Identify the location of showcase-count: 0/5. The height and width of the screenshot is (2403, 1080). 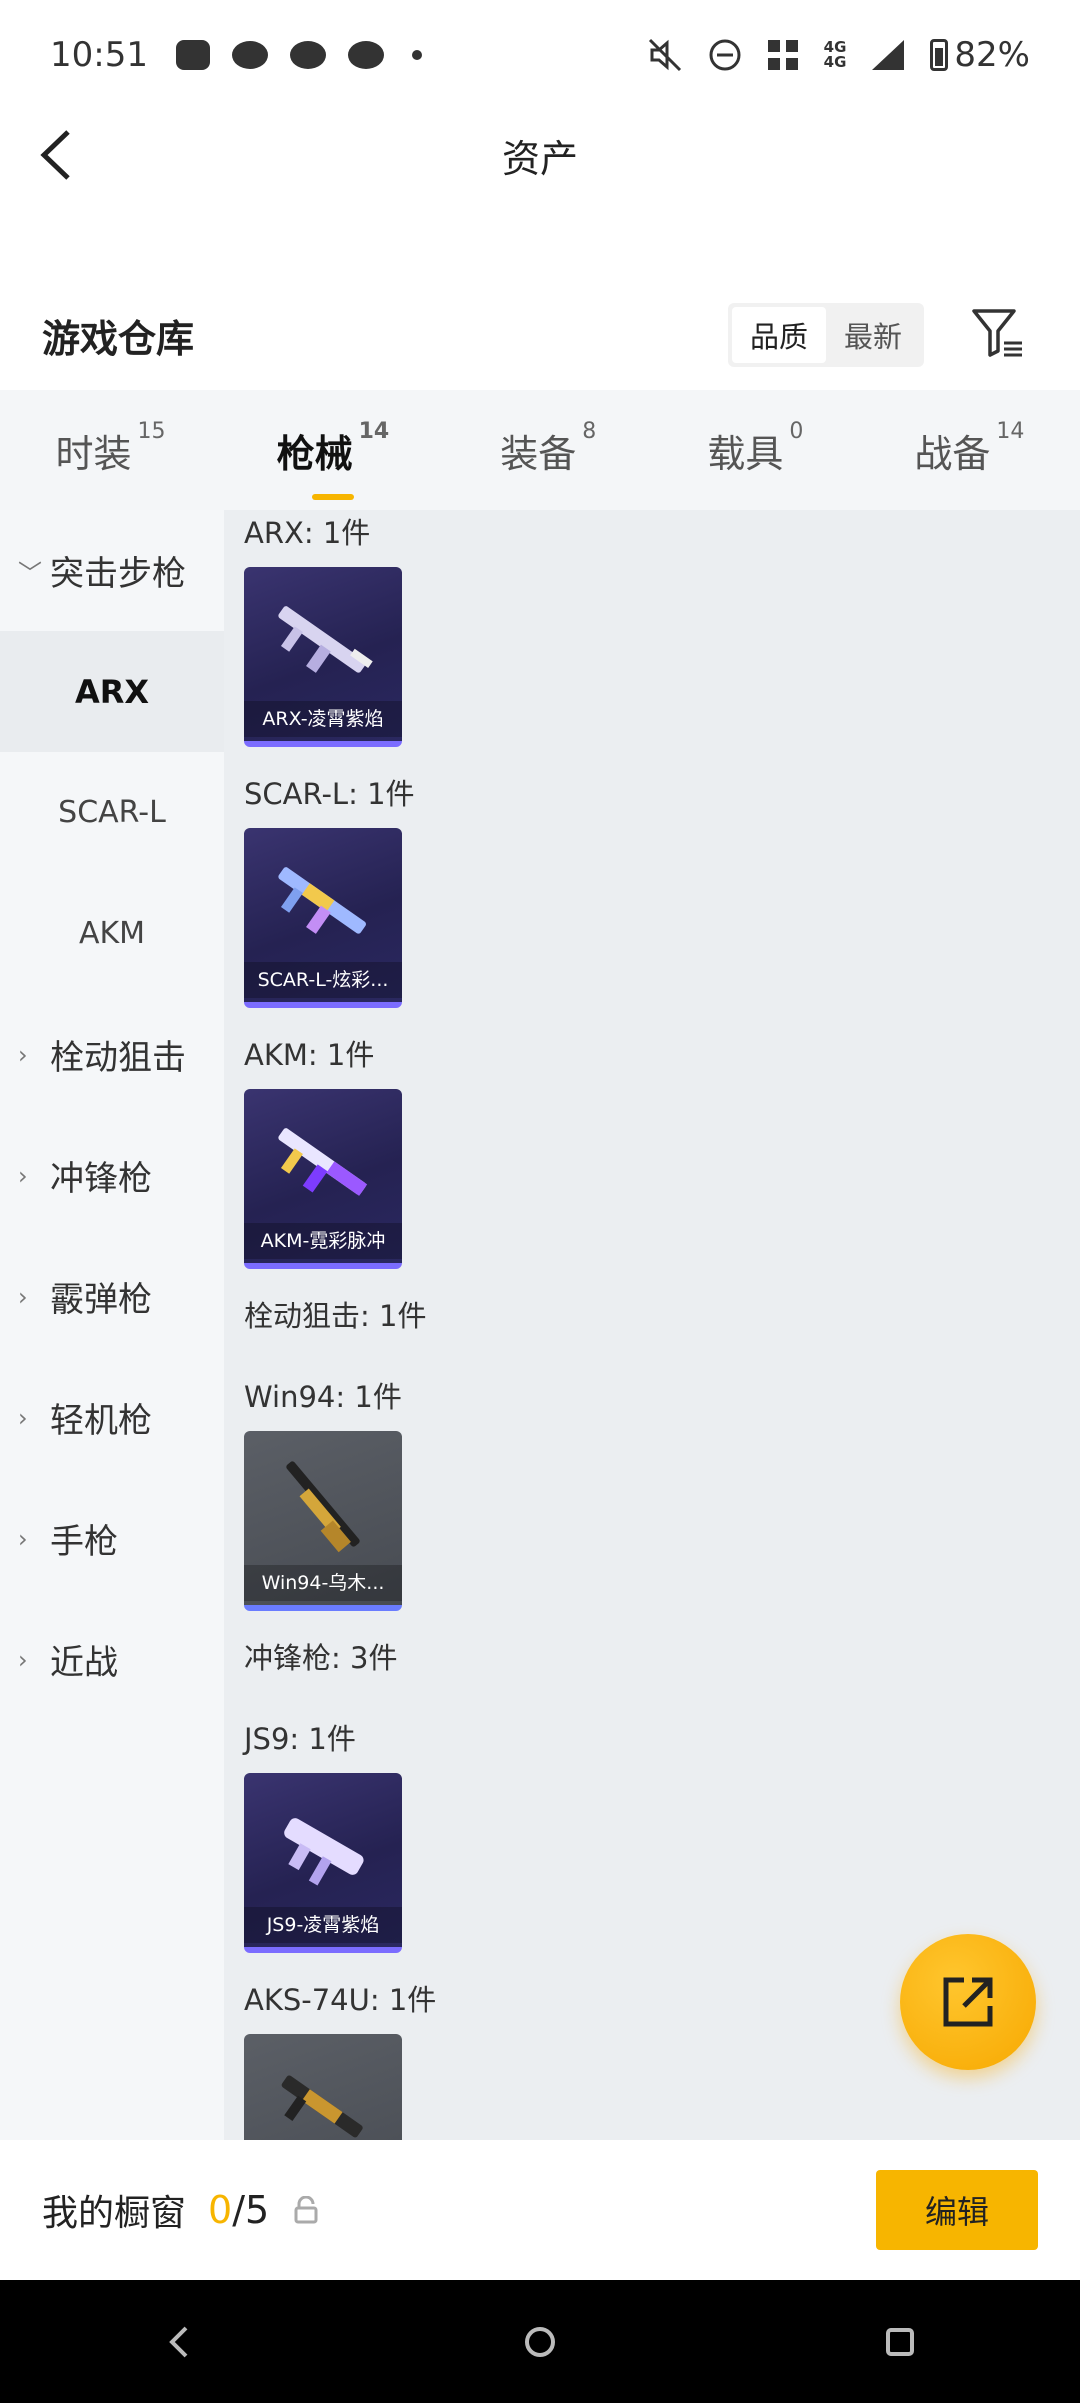
(238, 2210).